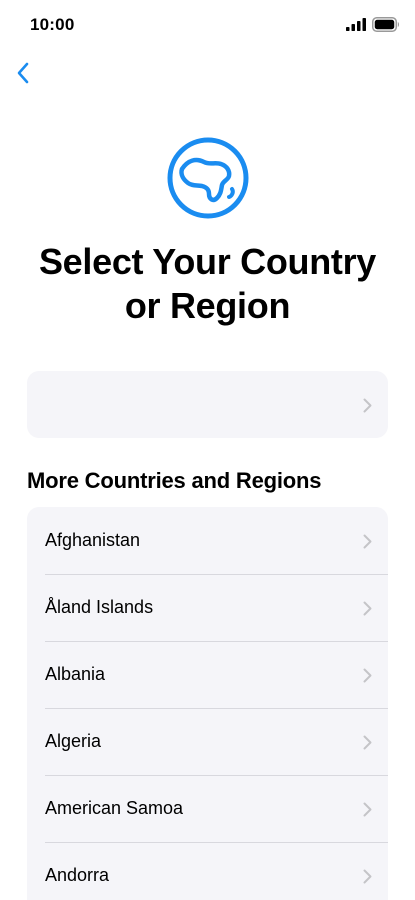  I want to click on country-row-afghanistan: Afghanistan, so click(207, 540).